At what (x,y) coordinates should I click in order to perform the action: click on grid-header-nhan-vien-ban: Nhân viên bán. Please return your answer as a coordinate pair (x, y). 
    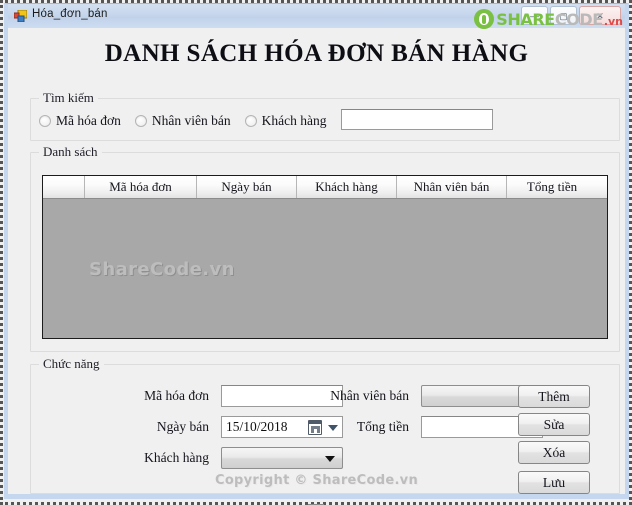
    Looking at the image, I should click on (452, 187).